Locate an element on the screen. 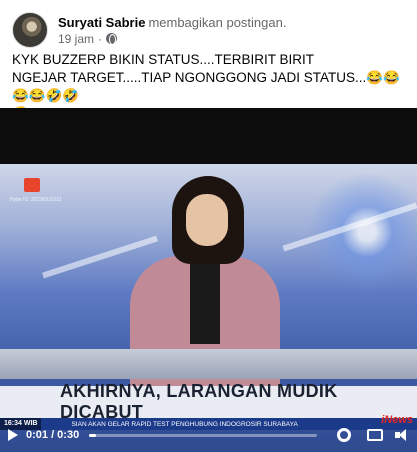 The image size is (417, 452). news-anchor-top is located at coordinates (205, 304).